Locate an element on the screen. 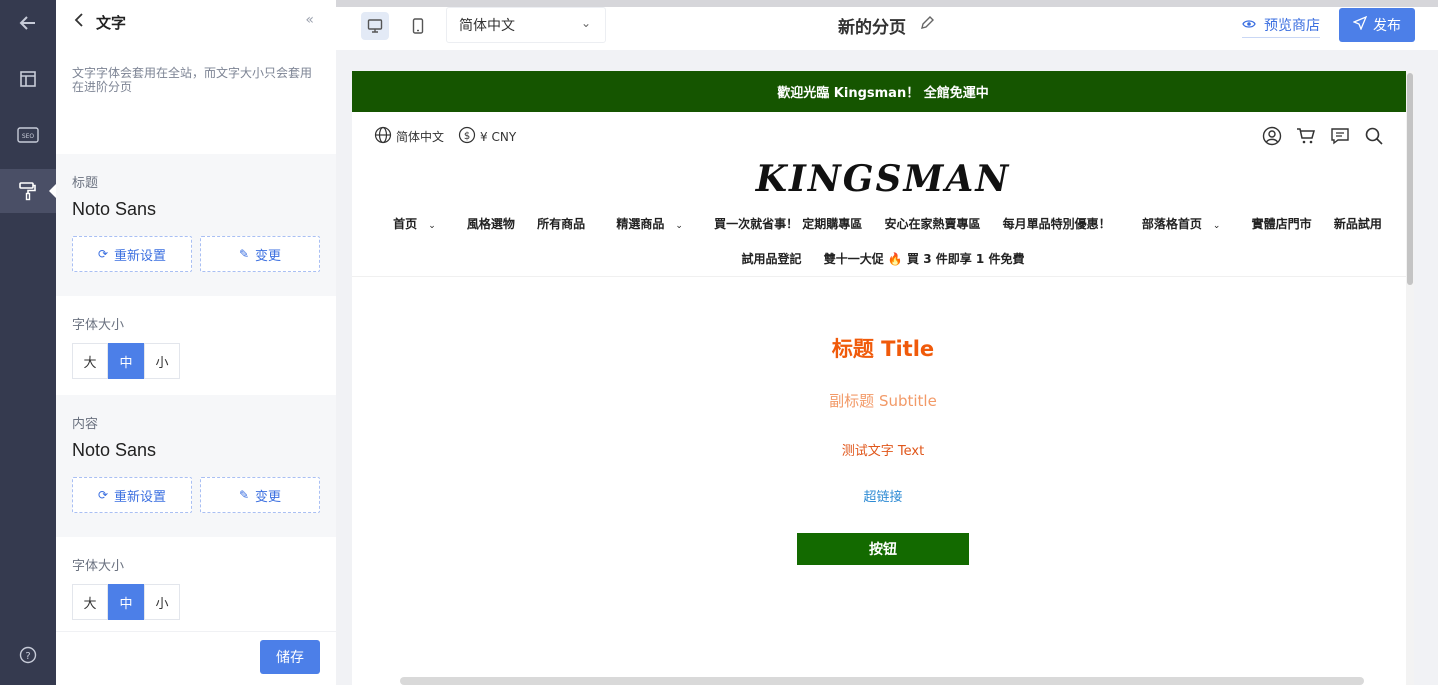  vertical-scrollbar is located at coordinates (1410, 378).